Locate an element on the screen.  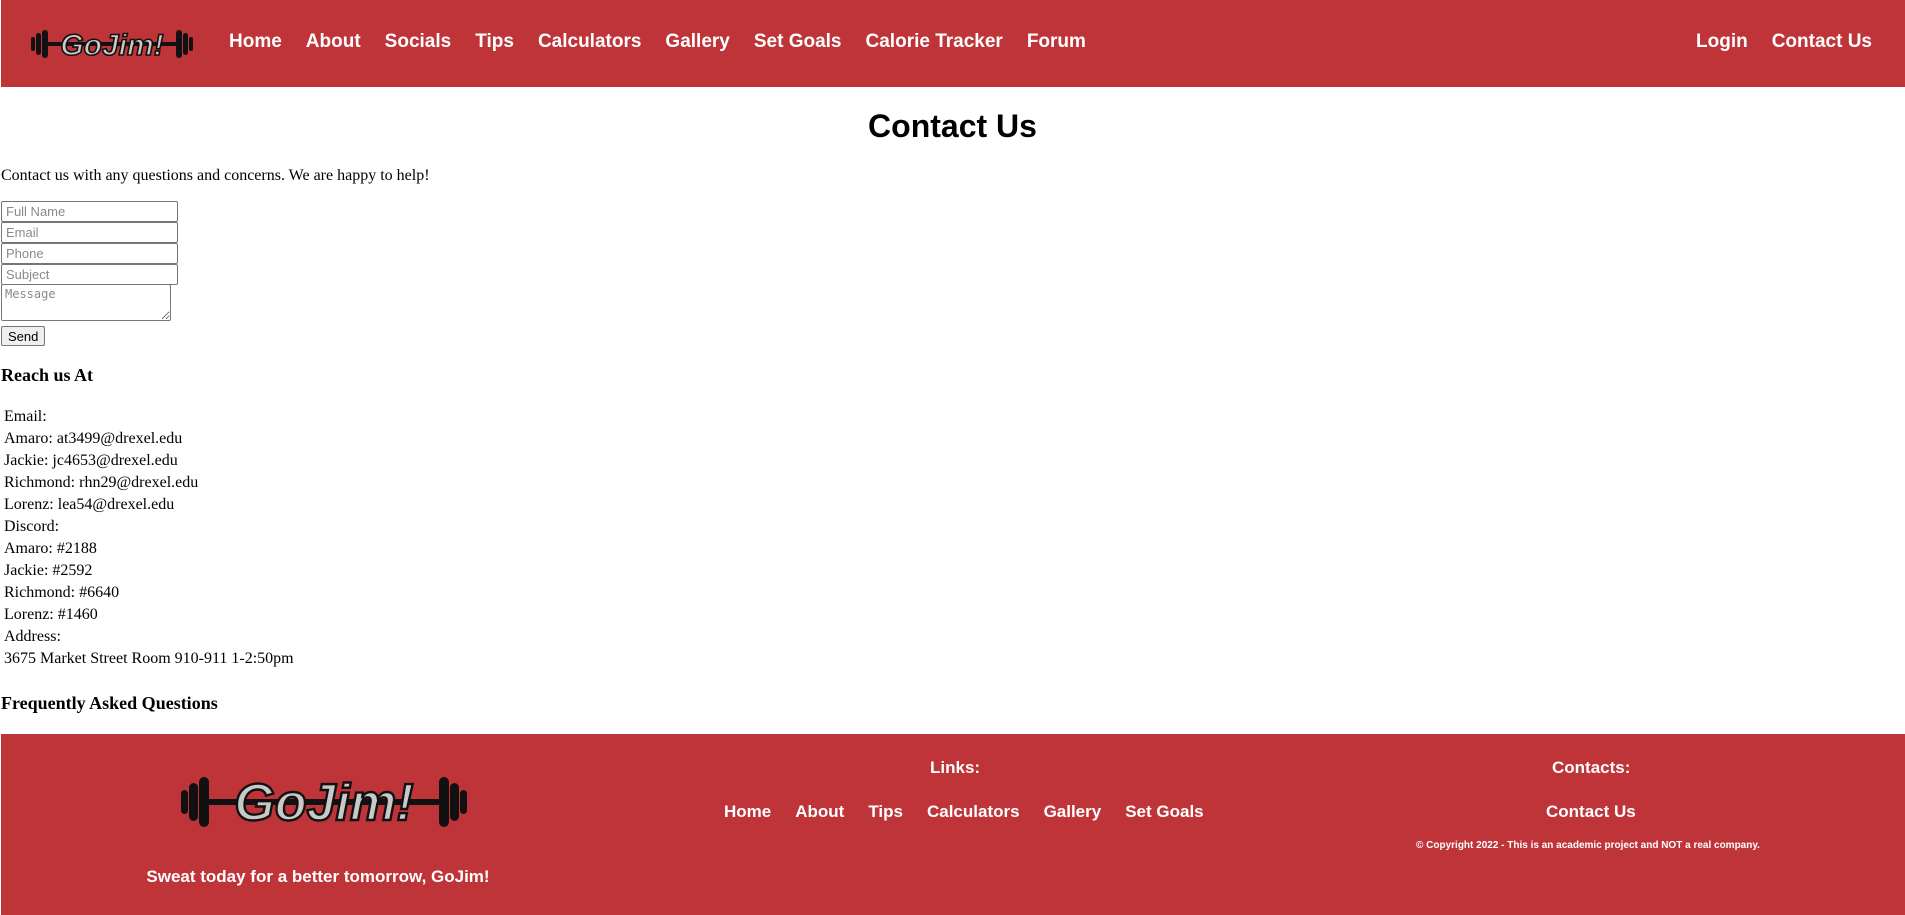
email-input is located at coordinates (89, 232).